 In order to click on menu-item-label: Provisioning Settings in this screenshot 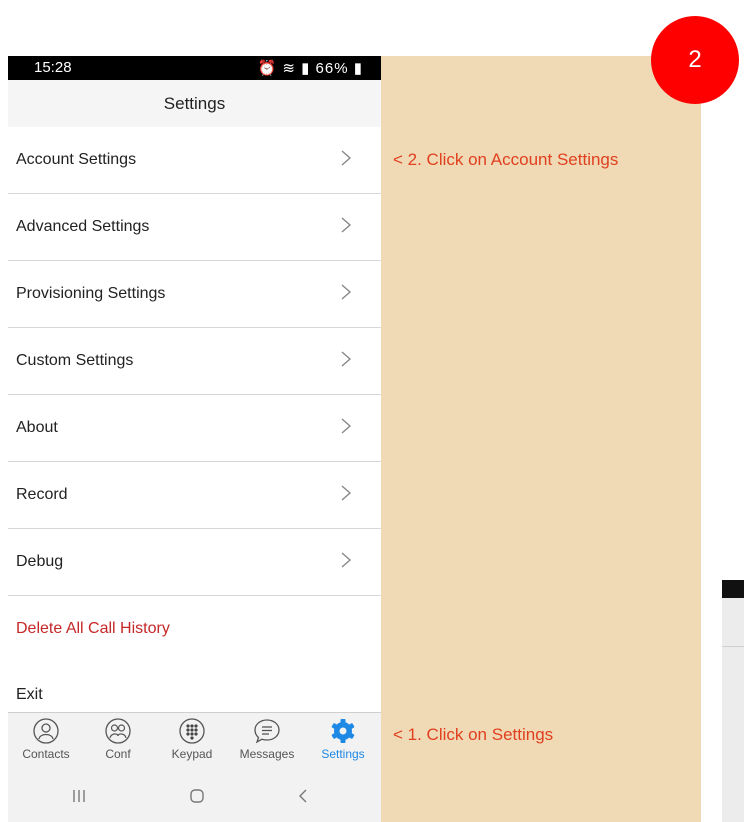, I will do `click(91, 293)`.